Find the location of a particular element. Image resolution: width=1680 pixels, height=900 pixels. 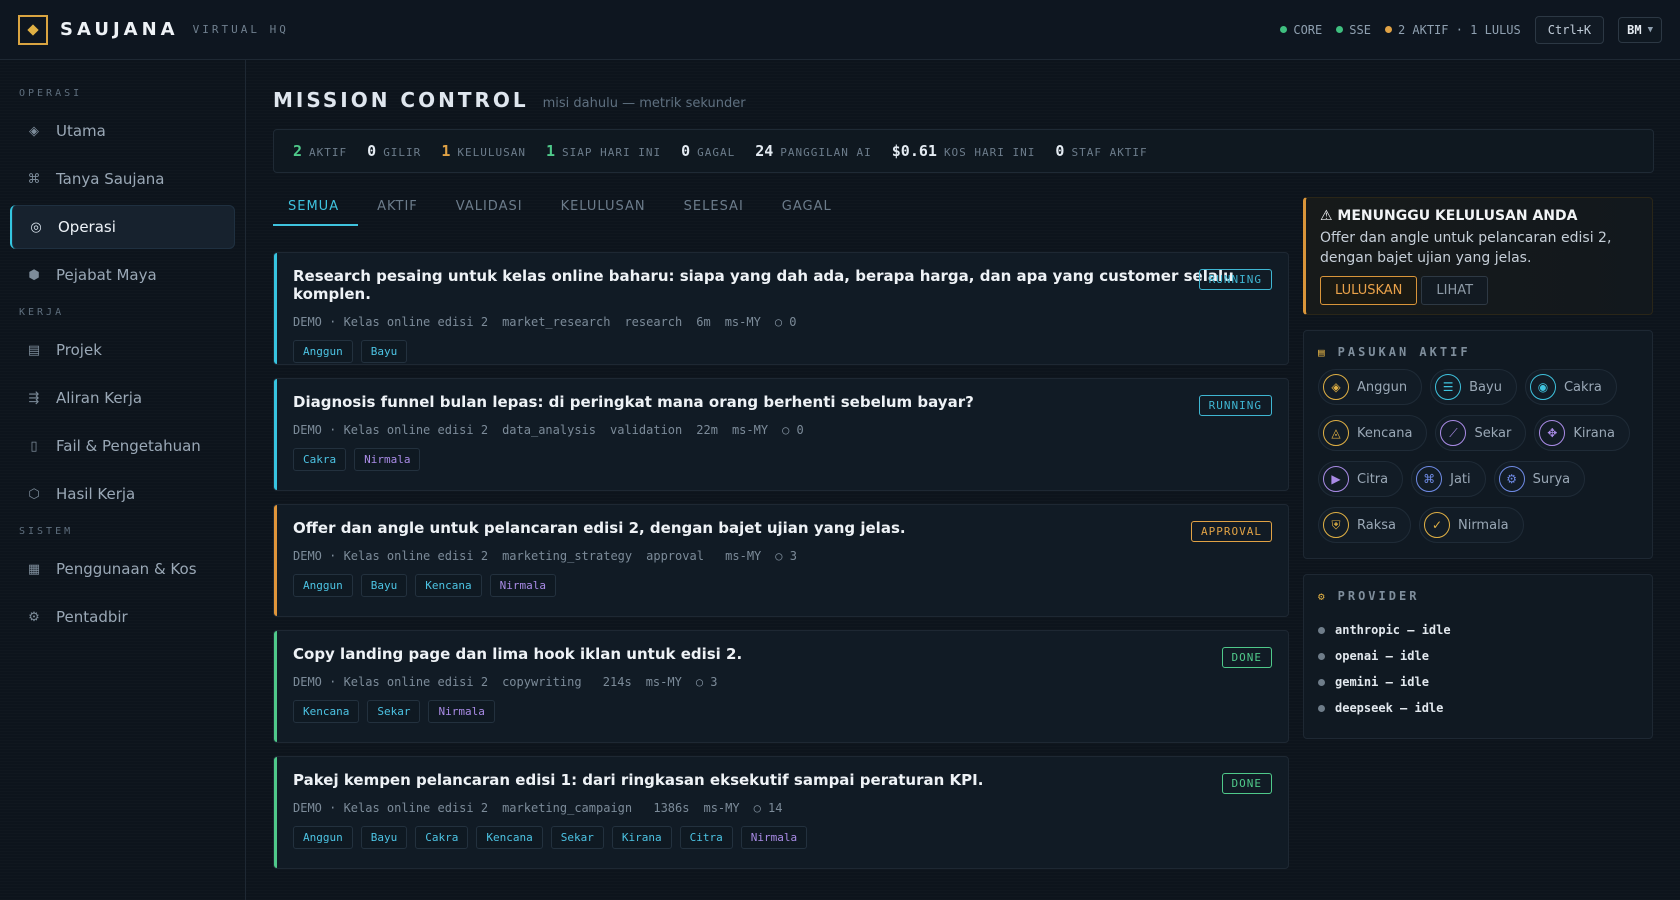

sidebar-item-label: Tanya Saujana is located at coordinates (110, 179).